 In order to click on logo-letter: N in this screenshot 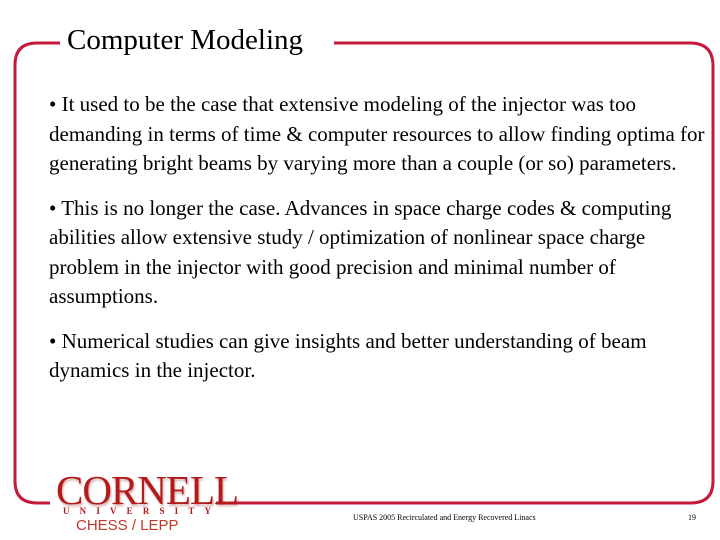, I will do `click(83, 511)`.